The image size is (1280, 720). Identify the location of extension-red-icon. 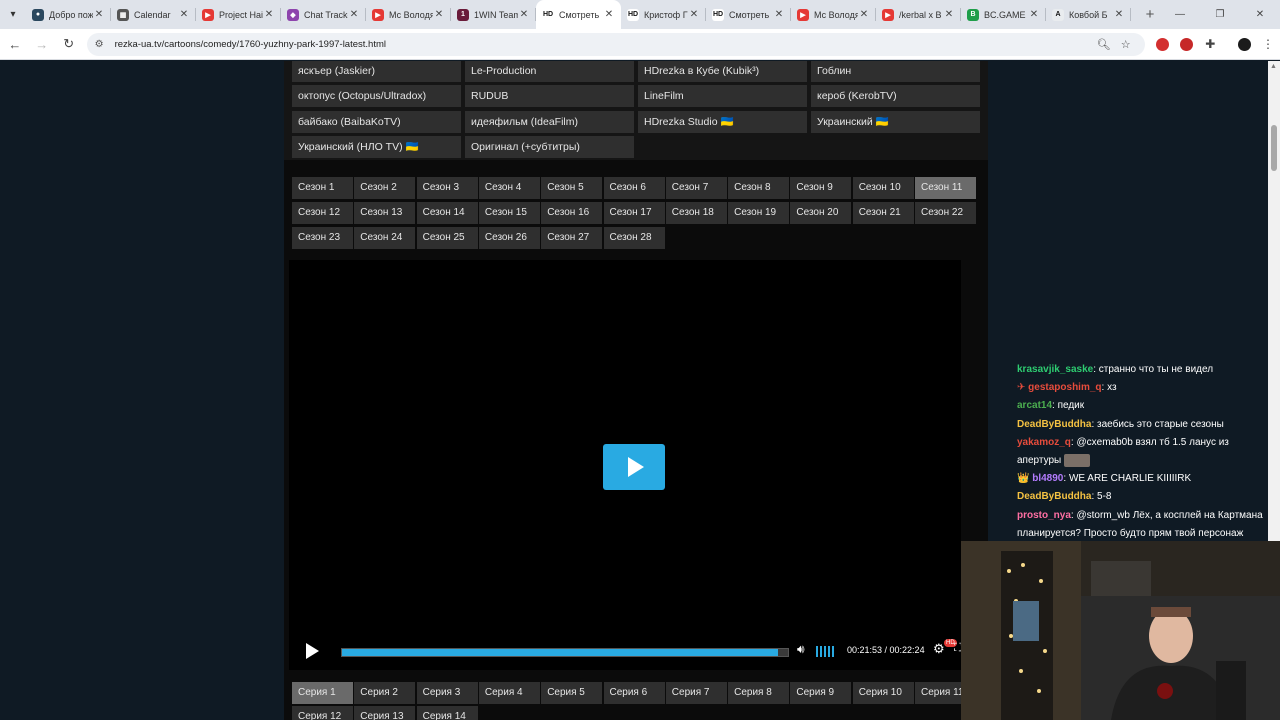
(1163, 44).